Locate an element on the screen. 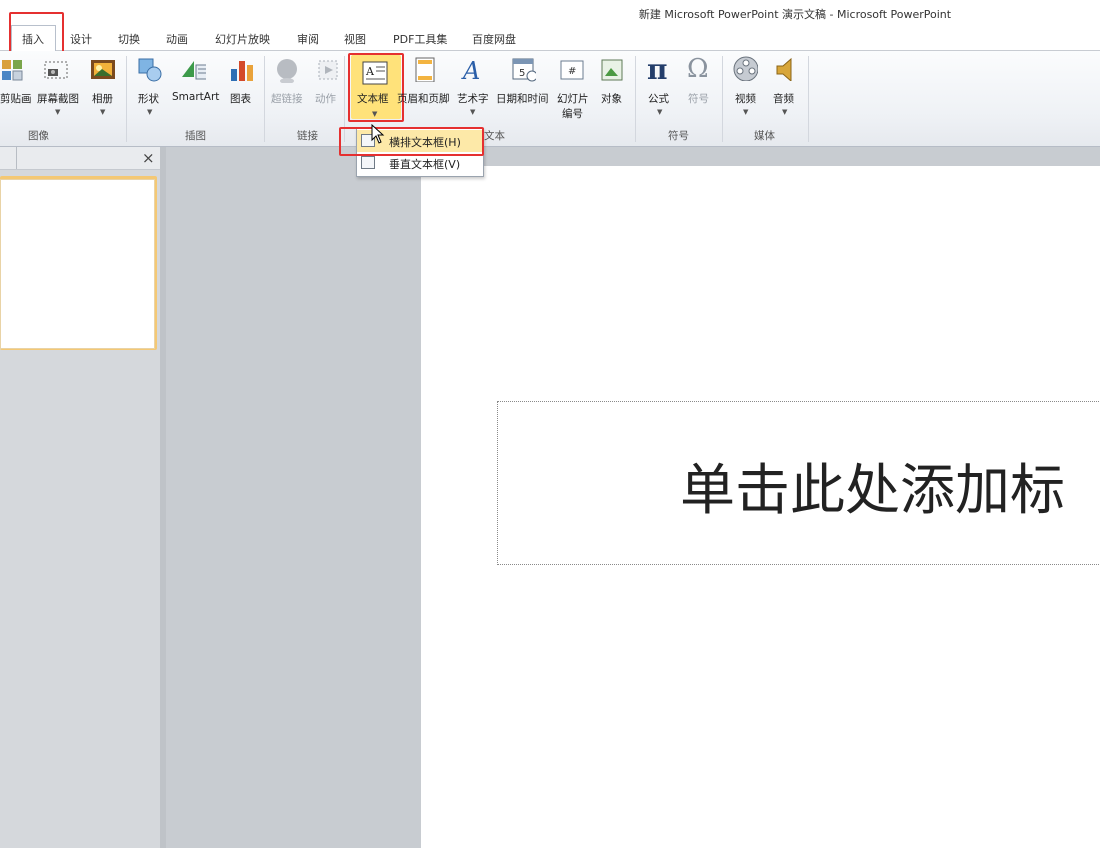 The image size is (1100, 848). textbox-caret-icon: ▼ is located at coordinates (375, 114).